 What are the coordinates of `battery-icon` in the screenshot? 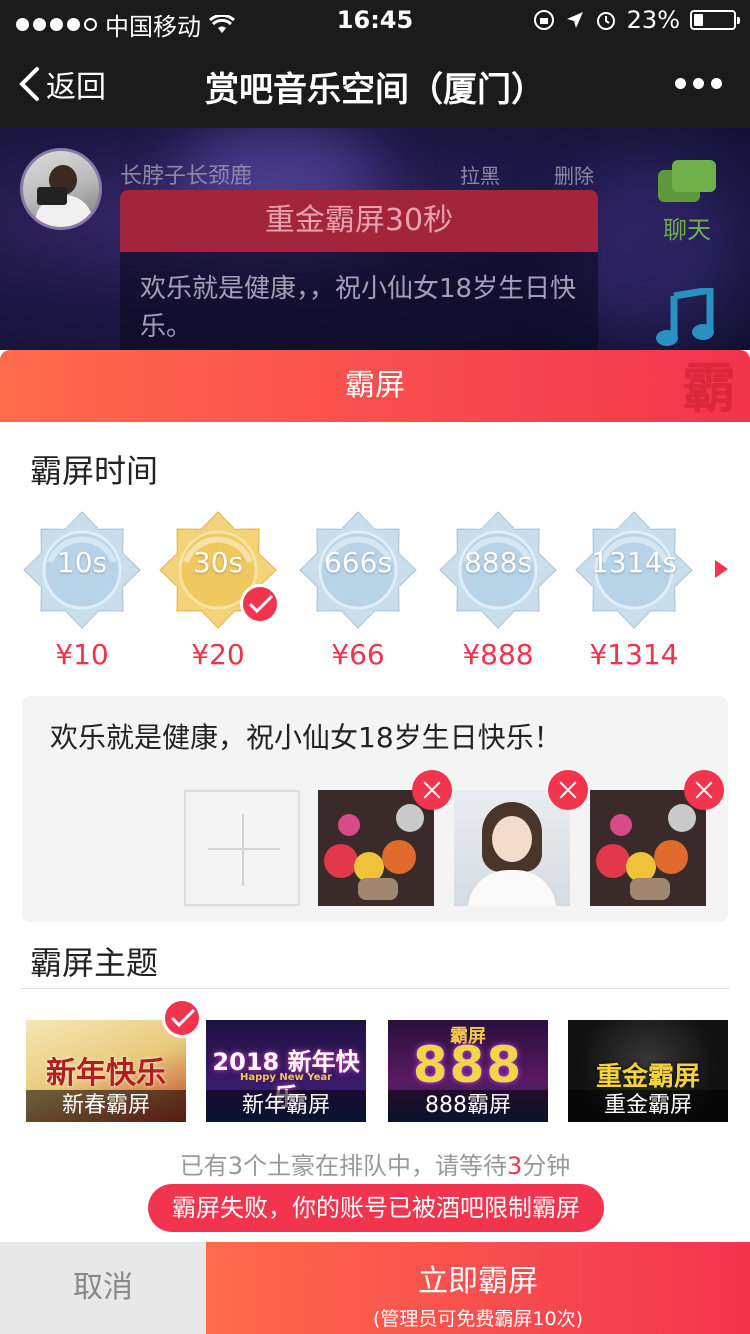 It's located at (715, 20).